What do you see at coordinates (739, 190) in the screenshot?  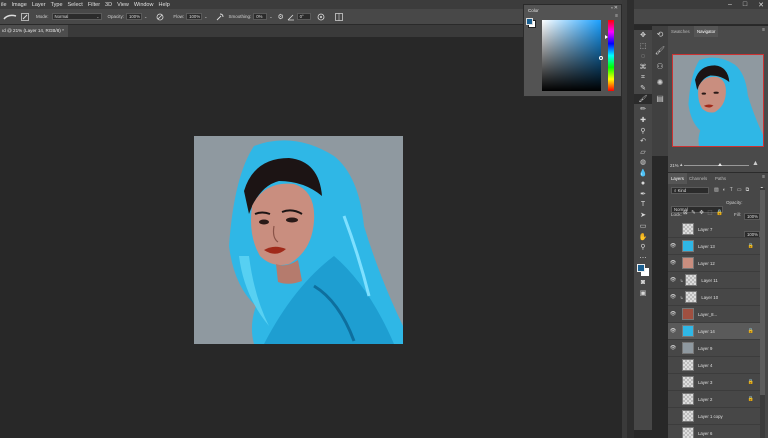 I see `filter-shape-icon: ▭` at bounding box center [739, 190].